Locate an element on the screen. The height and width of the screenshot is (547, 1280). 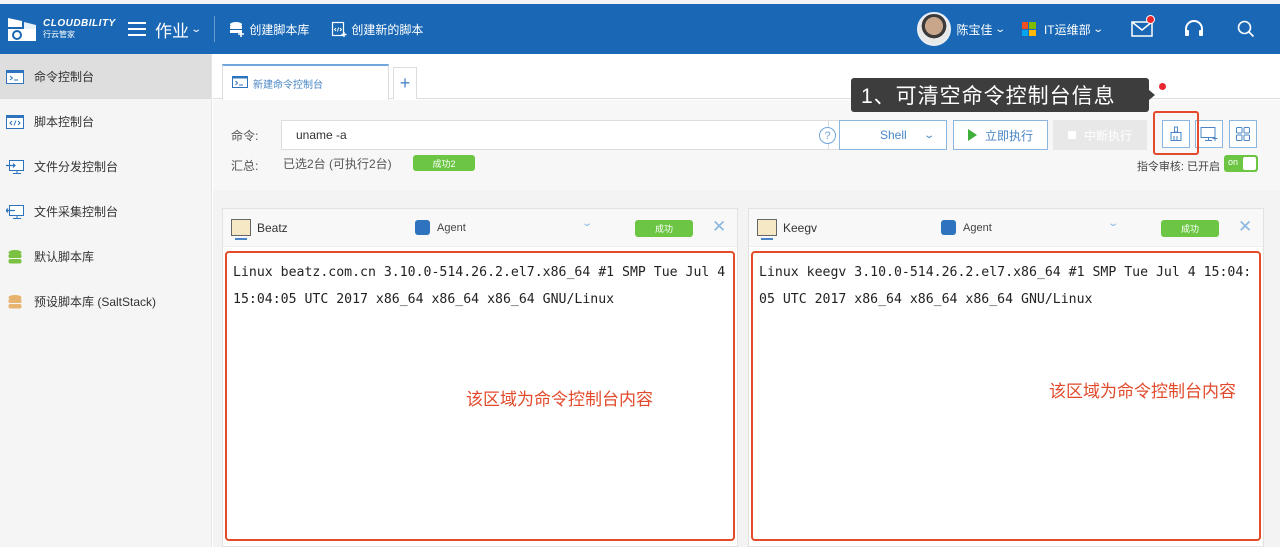
command-input is located at coordinates (555, 135).